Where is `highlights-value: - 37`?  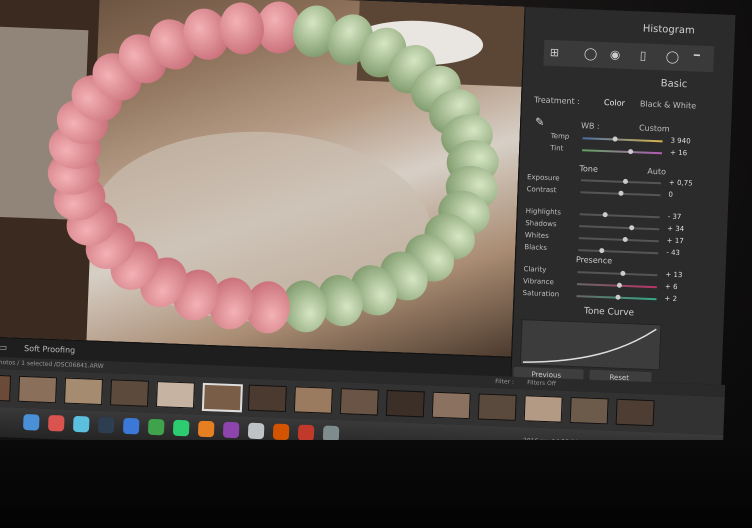
highlights-value: - 37 is located at coordinates (675, 217).